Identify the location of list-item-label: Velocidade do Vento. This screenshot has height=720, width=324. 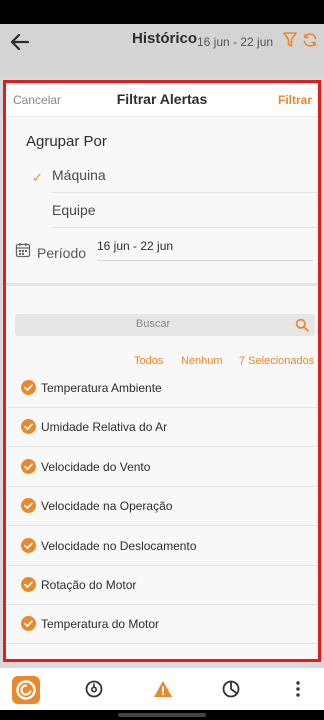
(96, 467).